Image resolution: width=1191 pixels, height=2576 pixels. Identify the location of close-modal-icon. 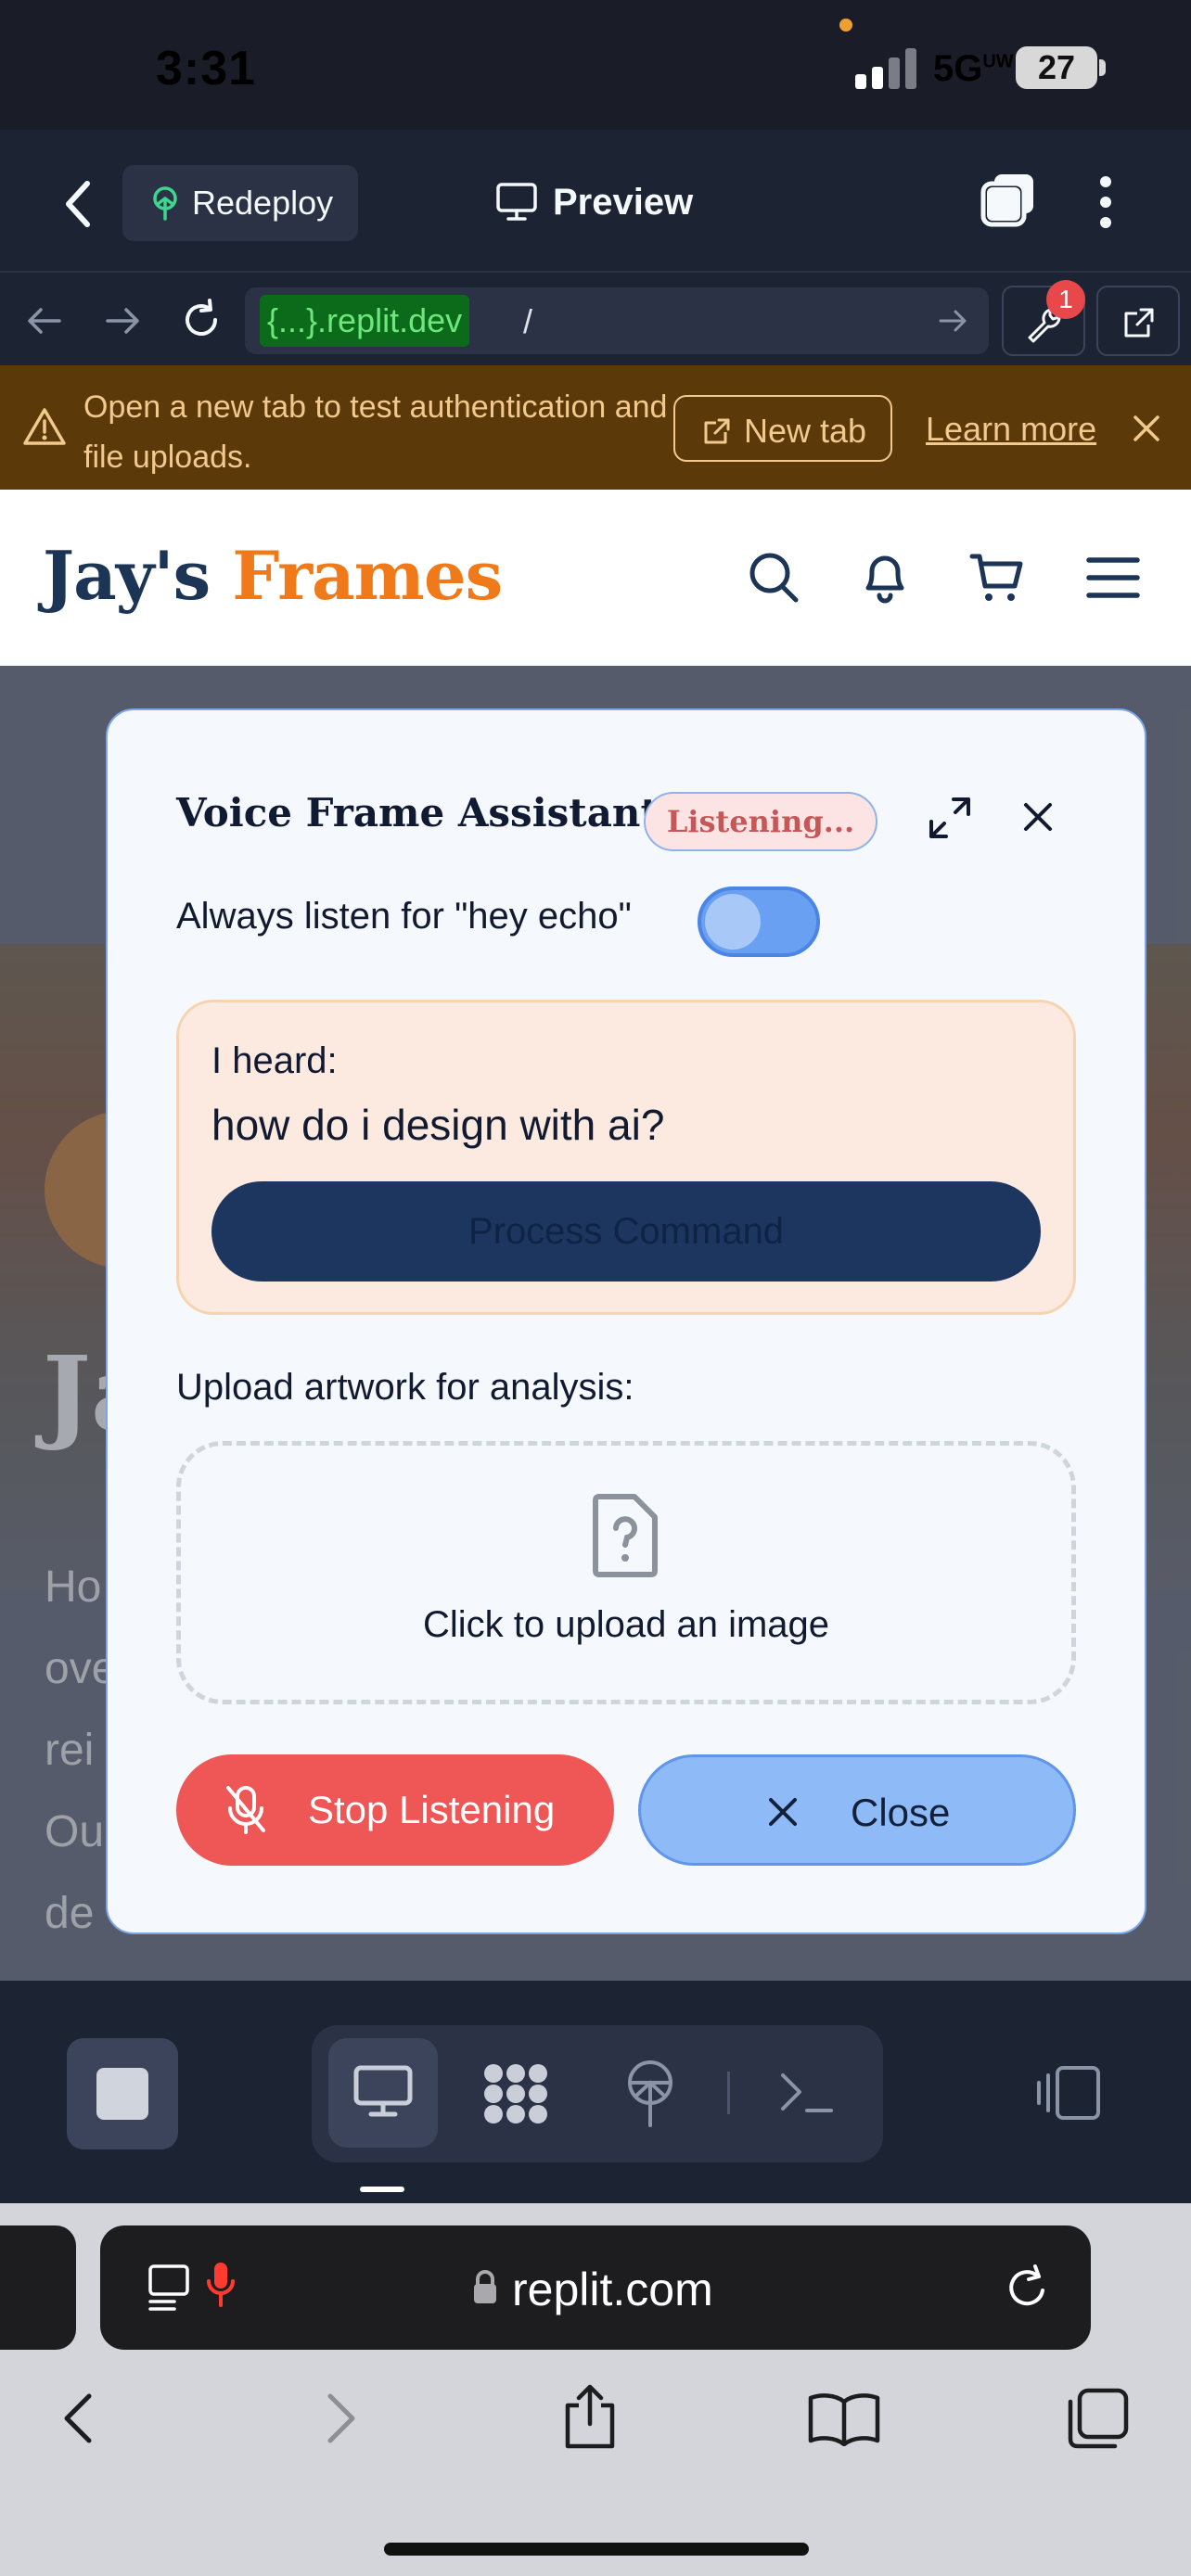
(1038, 817).